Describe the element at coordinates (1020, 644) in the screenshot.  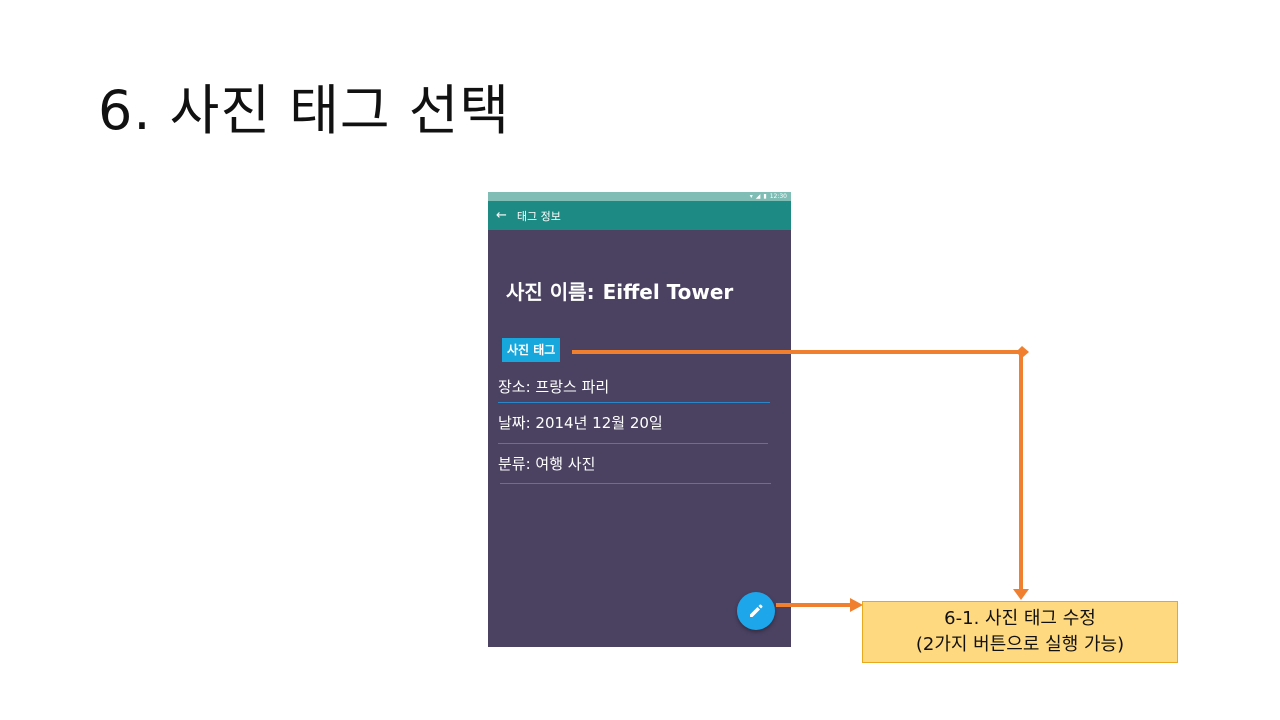
I see `callout-line-2: (2가지 버튼으로 실행 가능)` at that location.